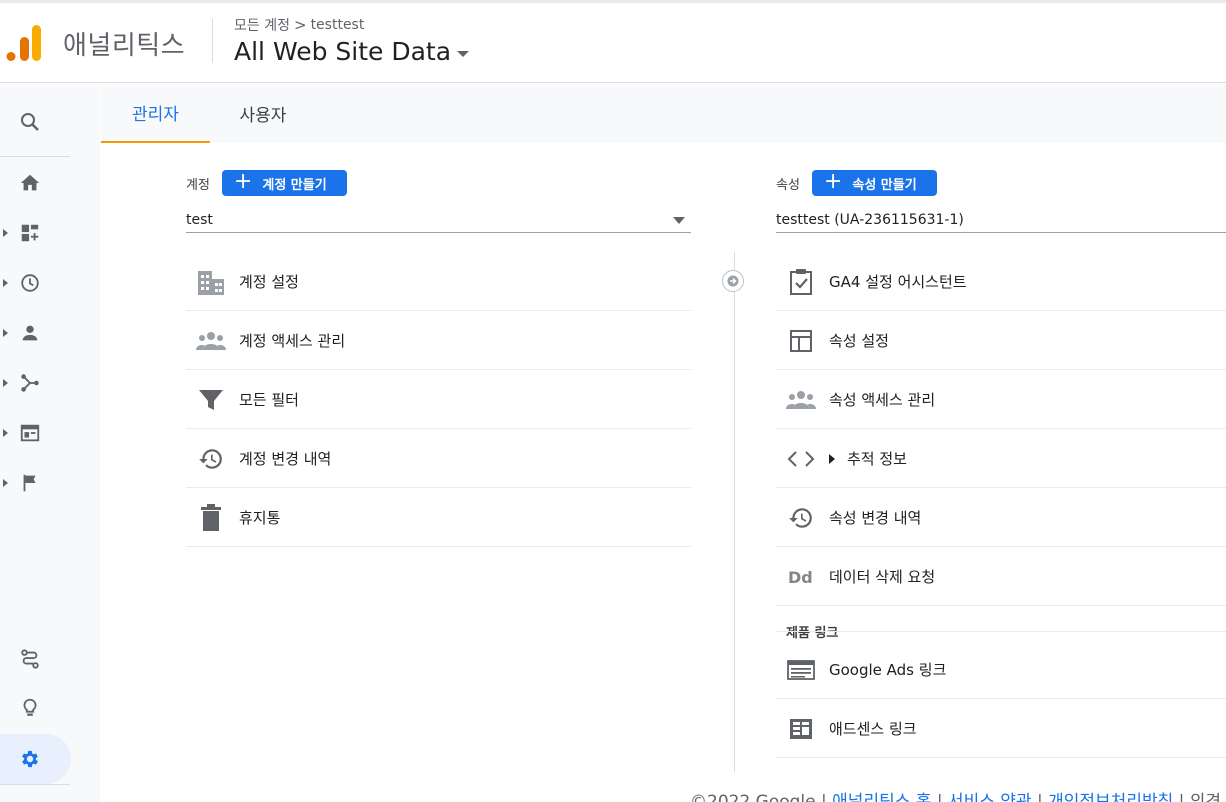 The width and height of the screenshot is (1226, 802). What do you see at coordinates (198, 185) in the screenshot?
I see `account-heading: 계정` at bounding box center [198, 185].